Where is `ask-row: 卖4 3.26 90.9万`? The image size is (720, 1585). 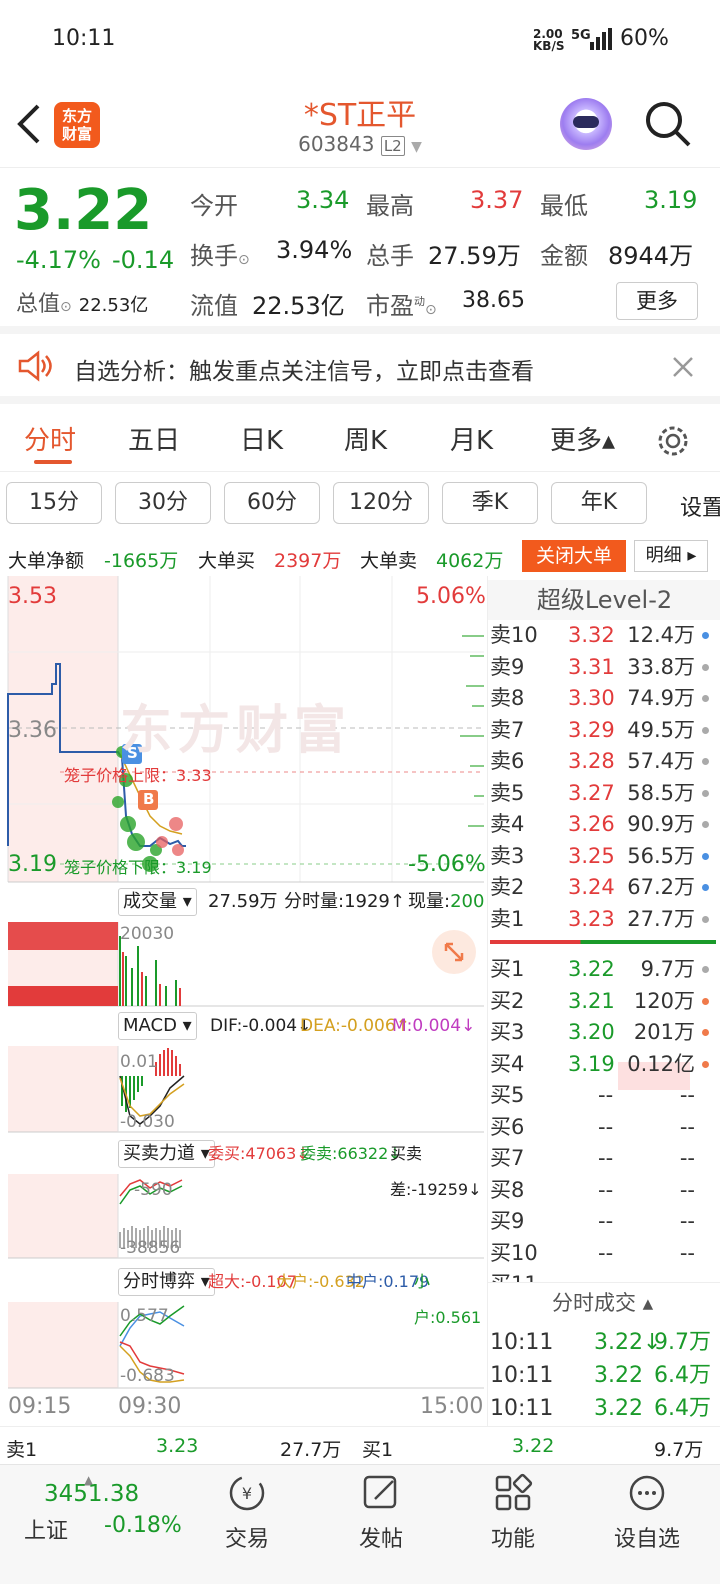
ask-row: 卖4 3.26 90.9万 is located at coordinates (604, 824).